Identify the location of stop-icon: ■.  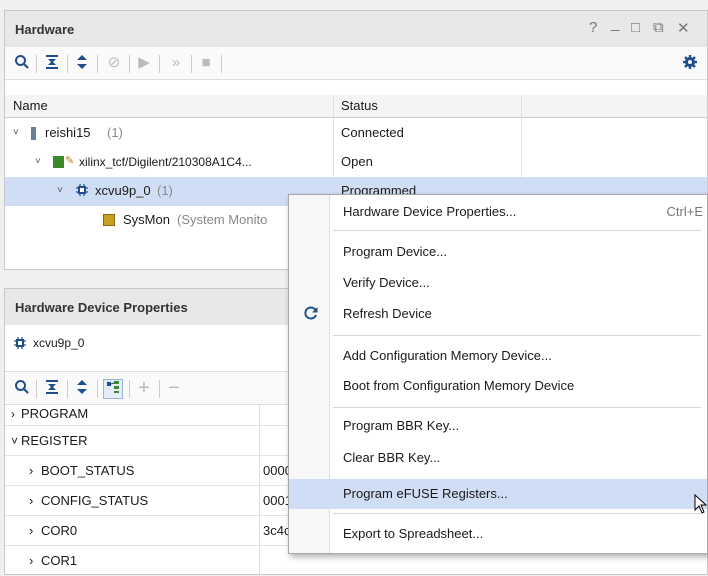
(206, 63).